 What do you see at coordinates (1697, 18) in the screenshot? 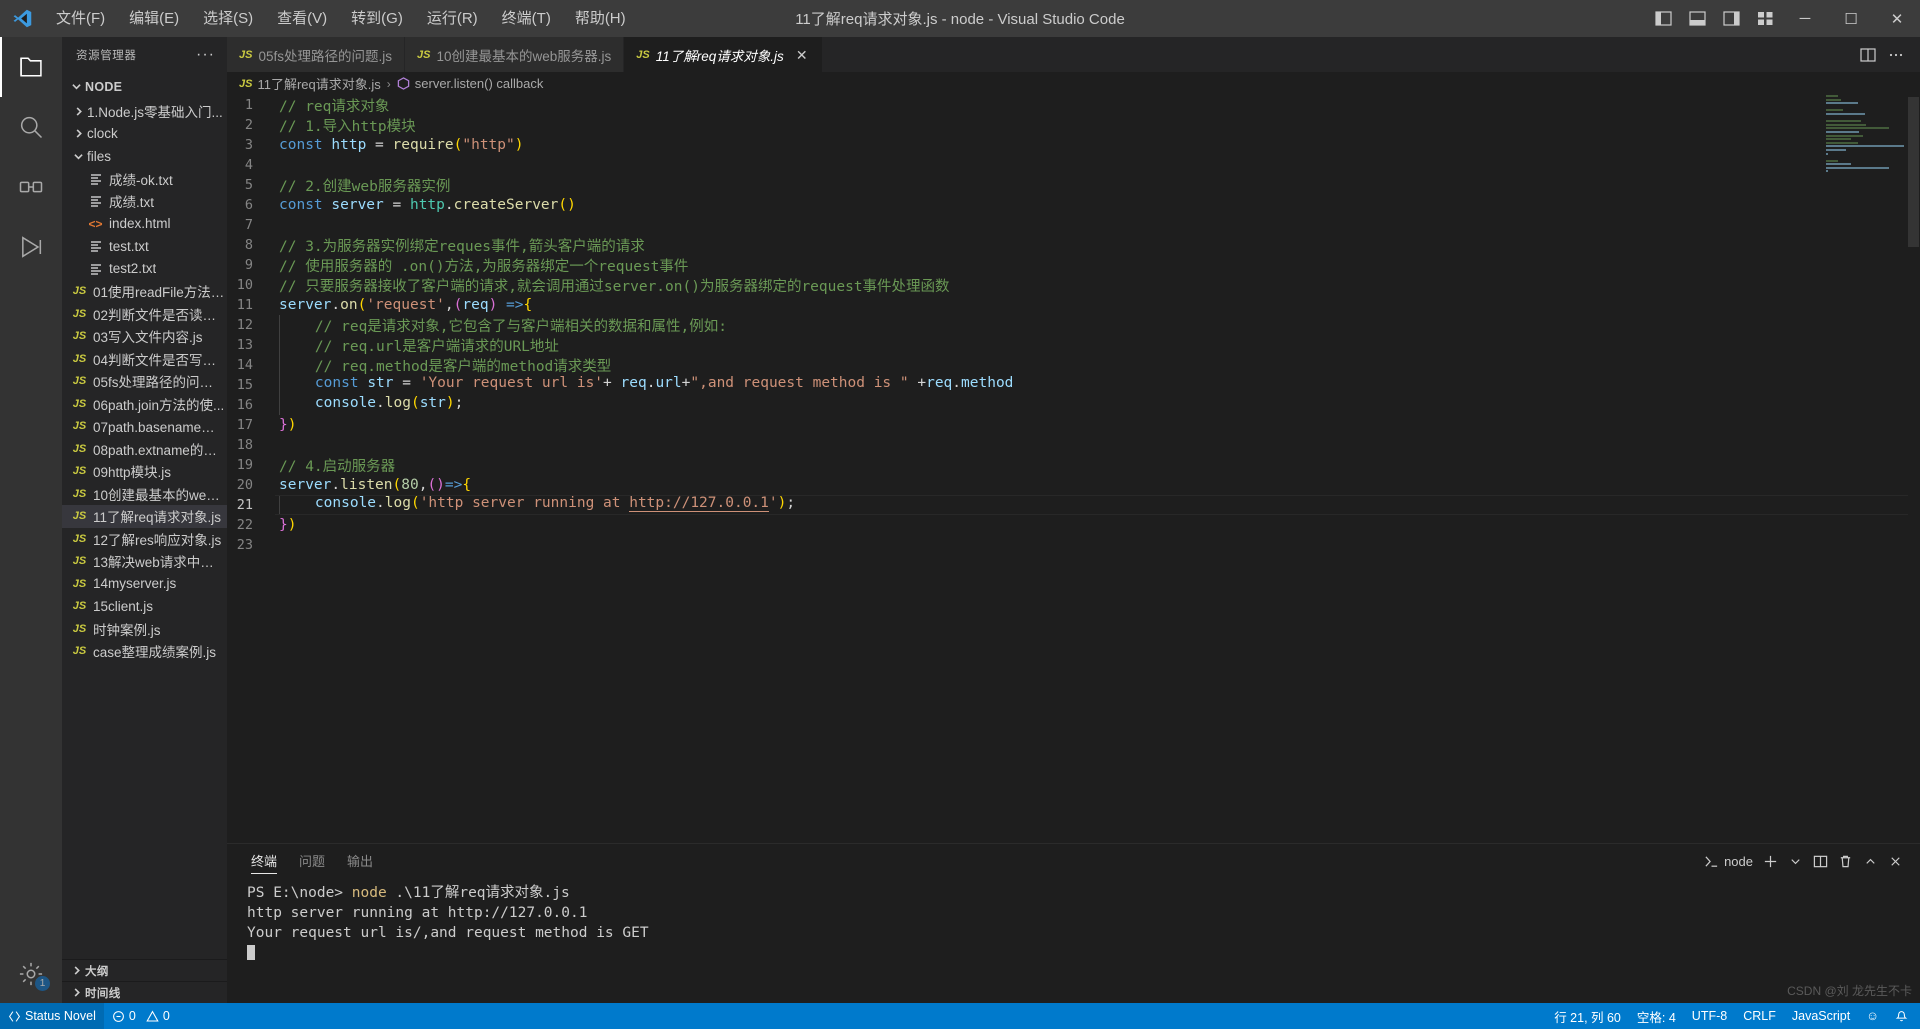
I see `toggle-panel-icon` at bounding box center [1697, 18].